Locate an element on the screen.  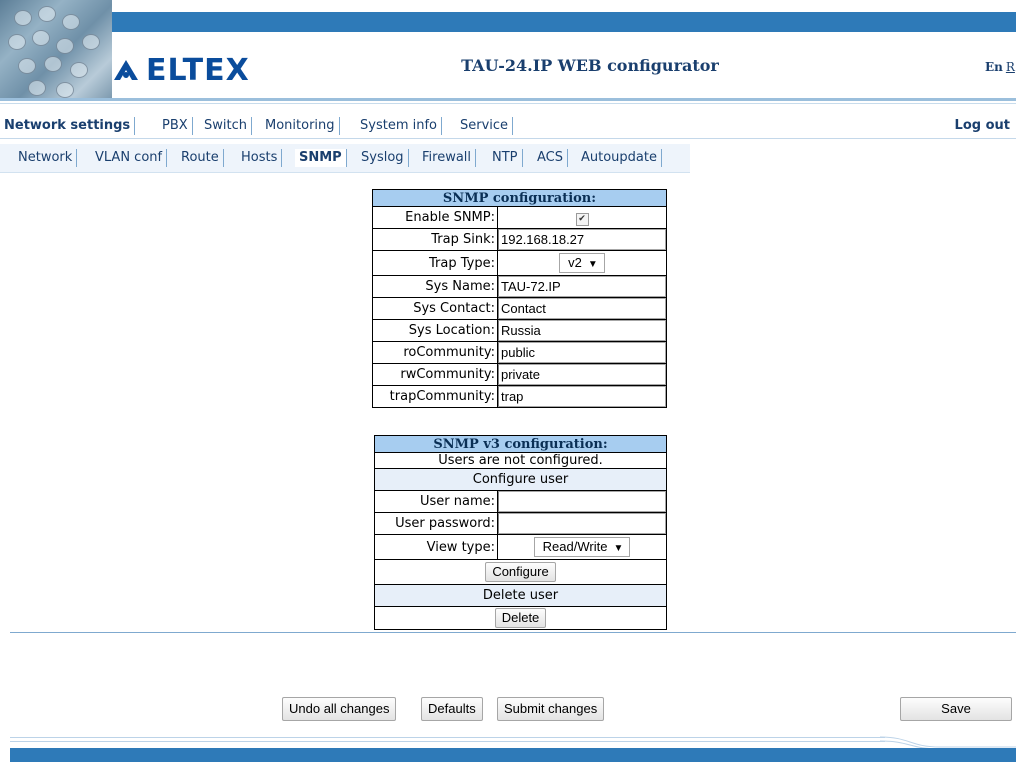
enable-snmp-cell: ✔ is located at coordinates (582, 217).